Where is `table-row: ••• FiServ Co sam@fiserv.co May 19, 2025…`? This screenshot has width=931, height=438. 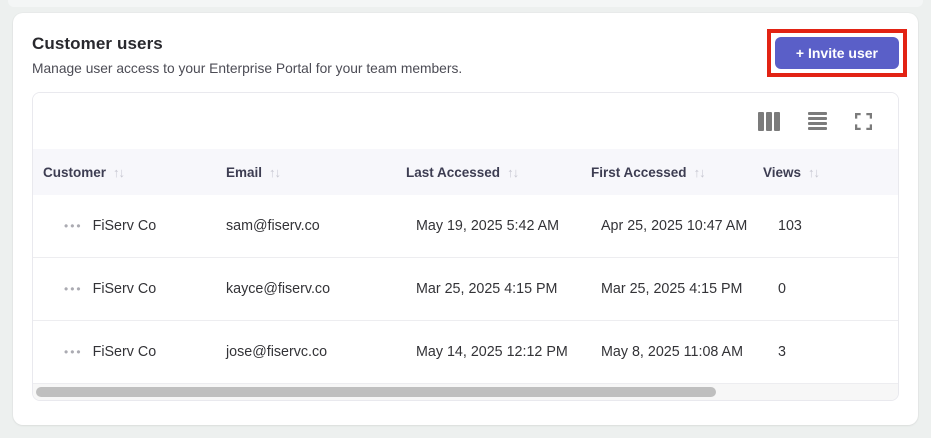 table-row: ••• FiServ Co sam@fiserv.co May 19, 2025… is located at coordinates (465, 226).